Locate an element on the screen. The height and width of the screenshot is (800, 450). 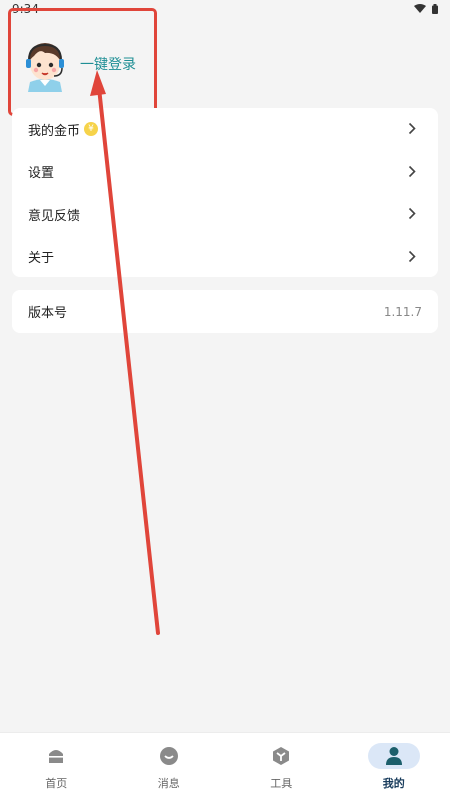
nav-tab-home: 首页 is located at coordinates (56, 766).